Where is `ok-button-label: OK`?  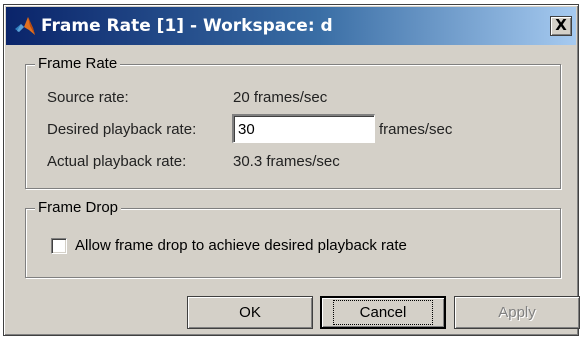
ok-button-label: OK is located at coordinates (250, 312).